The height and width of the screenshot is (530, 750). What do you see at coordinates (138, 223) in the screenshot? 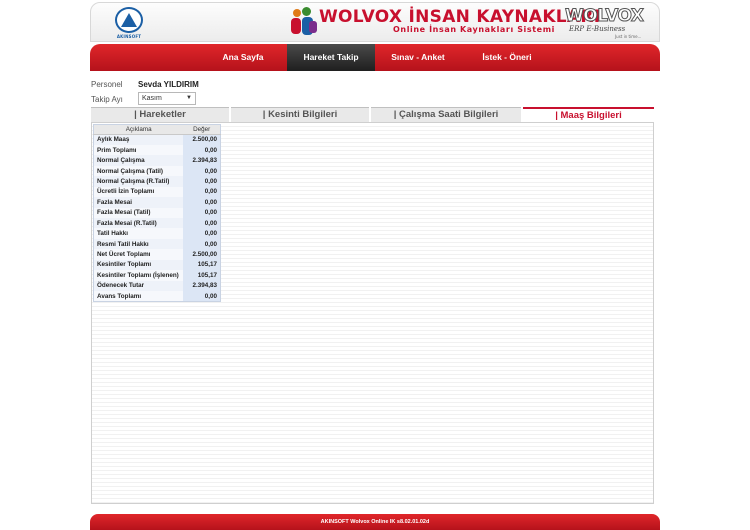
I see `row-label: Fazla Mesai (R.Tatil)` at bounding box center [138, 223].